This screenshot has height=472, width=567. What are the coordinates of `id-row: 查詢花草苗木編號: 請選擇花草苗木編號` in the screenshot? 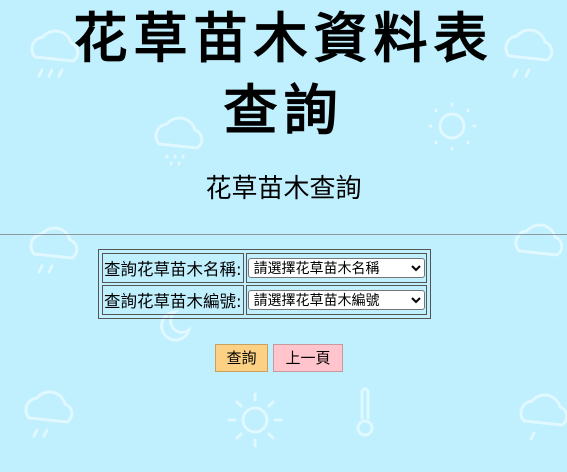 It's located at (264, 300).